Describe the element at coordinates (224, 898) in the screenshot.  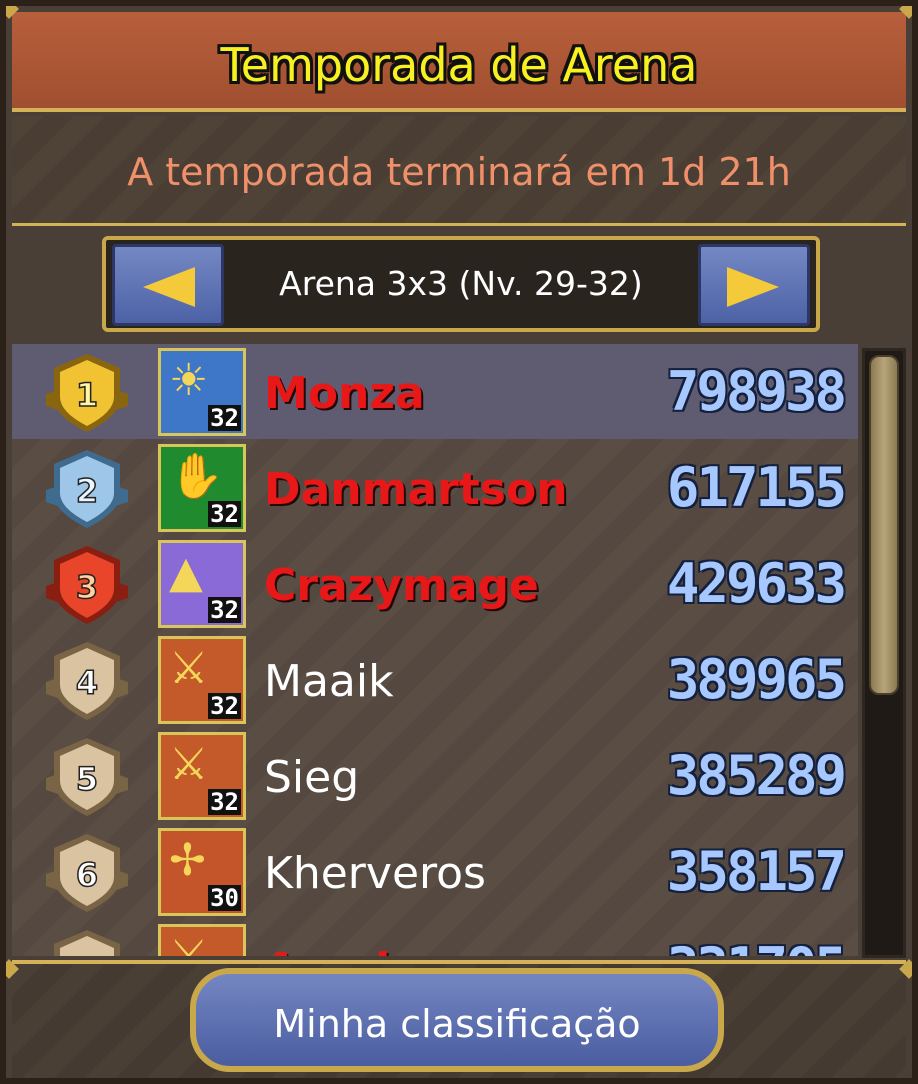
I see `player-level: 30` at that location.